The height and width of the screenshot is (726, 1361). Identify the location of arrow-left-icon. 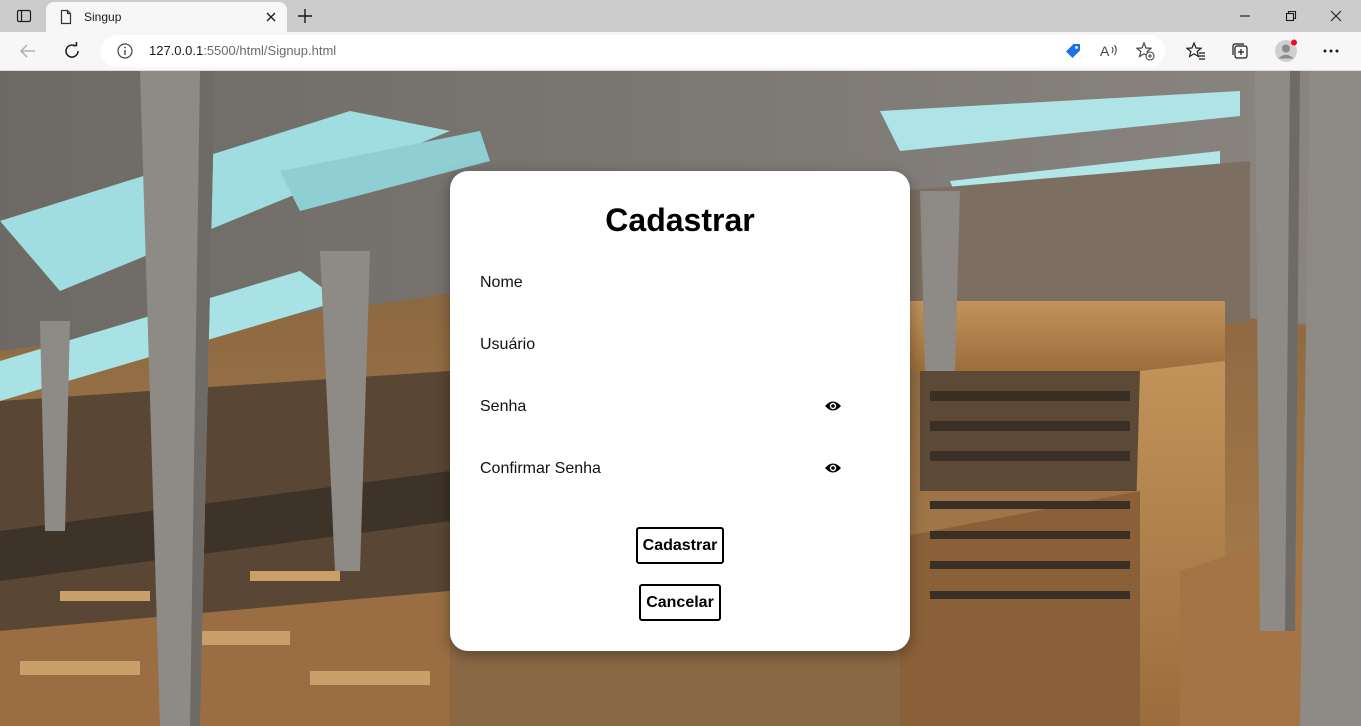
(28, 51).